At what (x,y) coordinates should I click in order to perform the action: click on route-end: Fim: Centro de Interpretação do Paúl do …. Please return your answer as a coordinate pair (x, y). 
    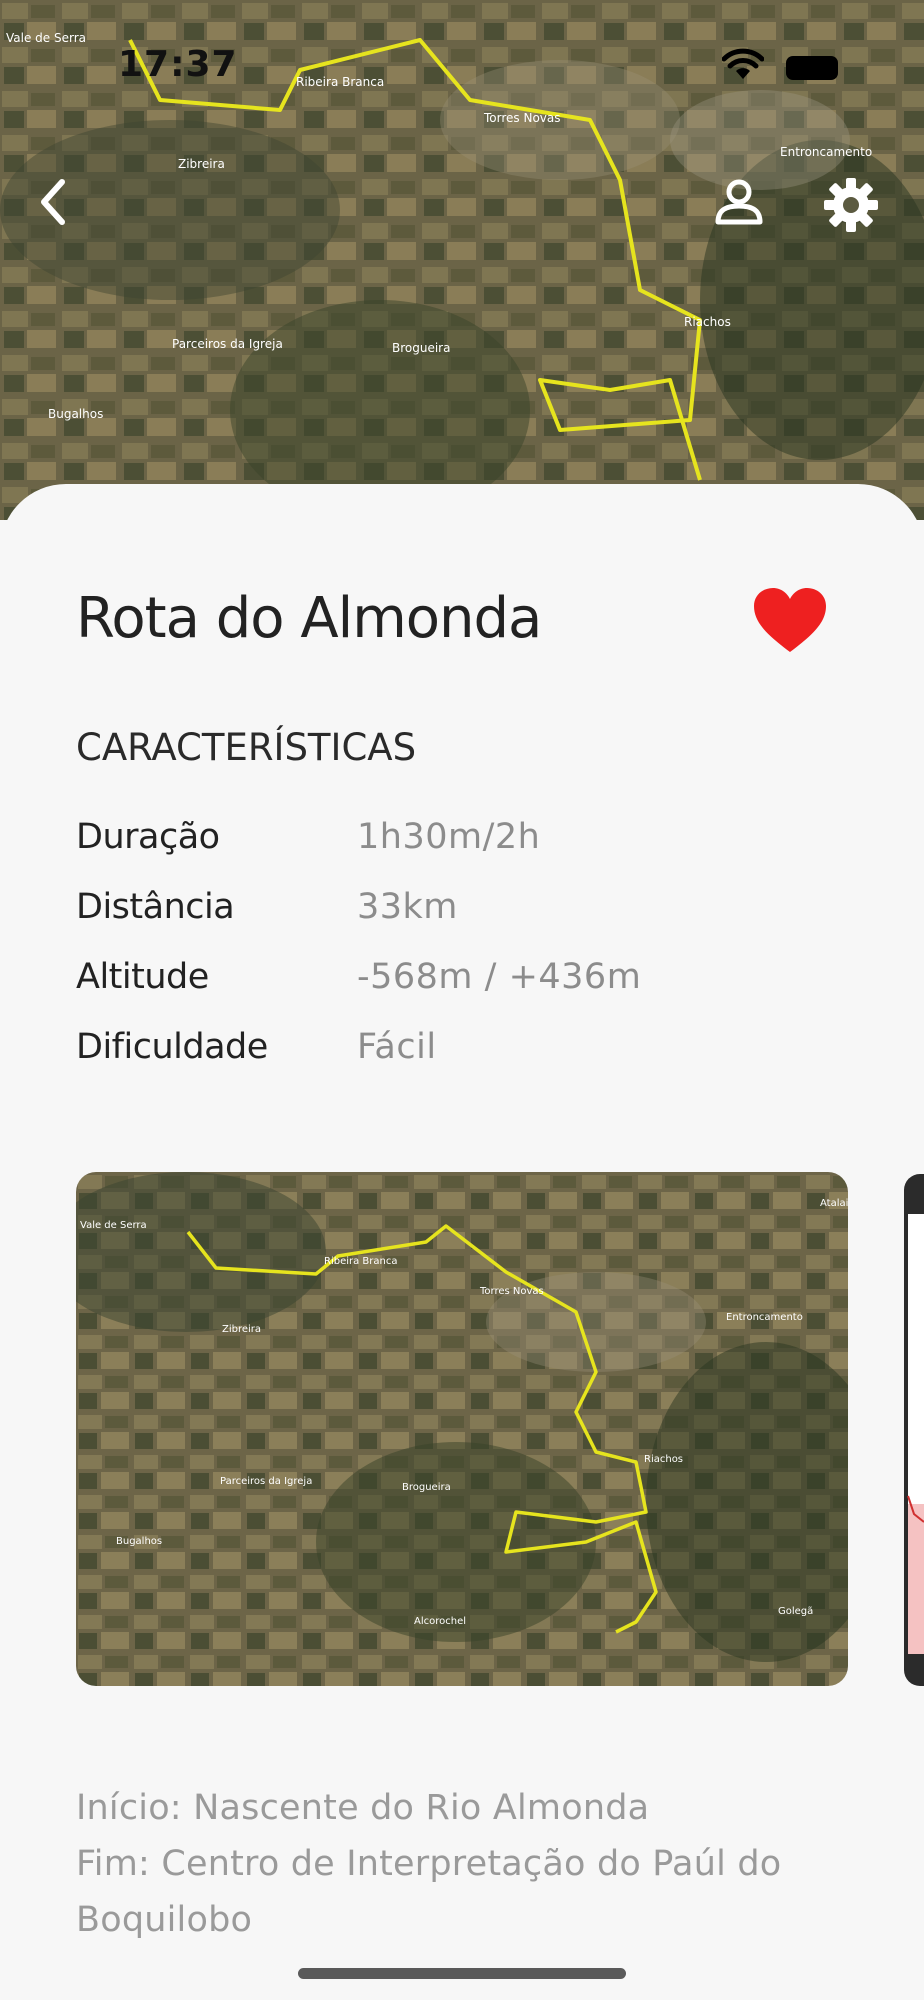
    Looking at the image, I should click on (429, 1892).